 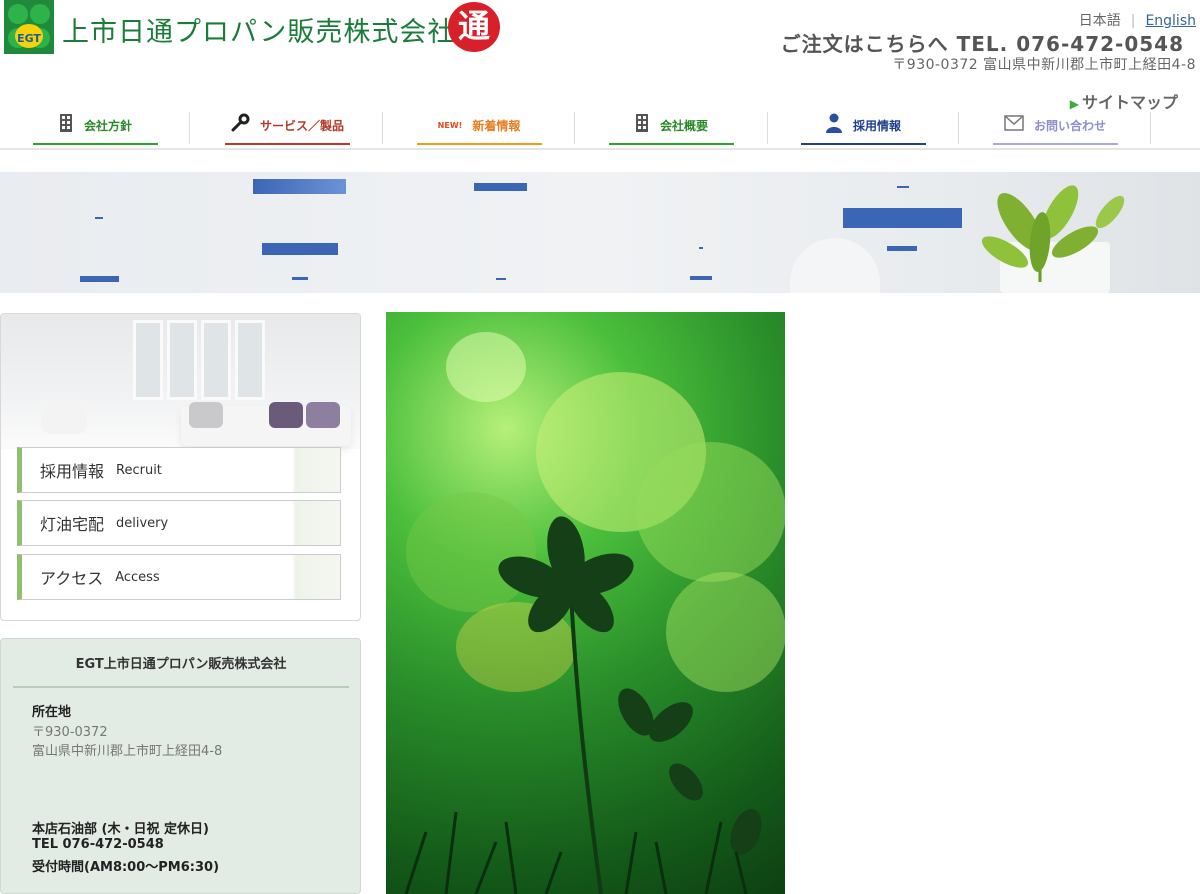 I want to click on company-name-logo: 上市日通プロパン販売株式会社, so click(x=258, y=29).